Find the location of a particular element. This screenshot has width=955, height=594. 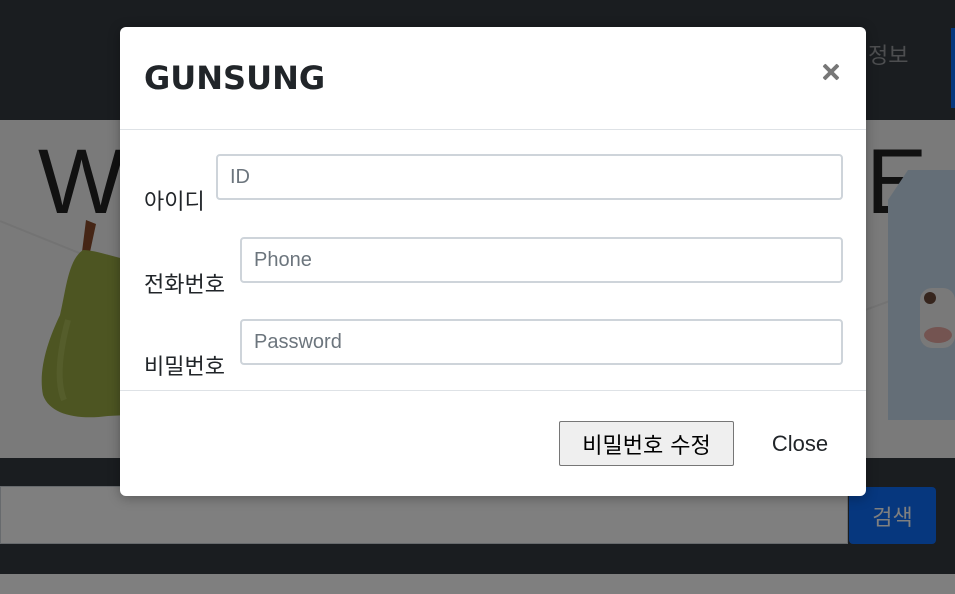

phone-input is located at coordinates (541, 260).